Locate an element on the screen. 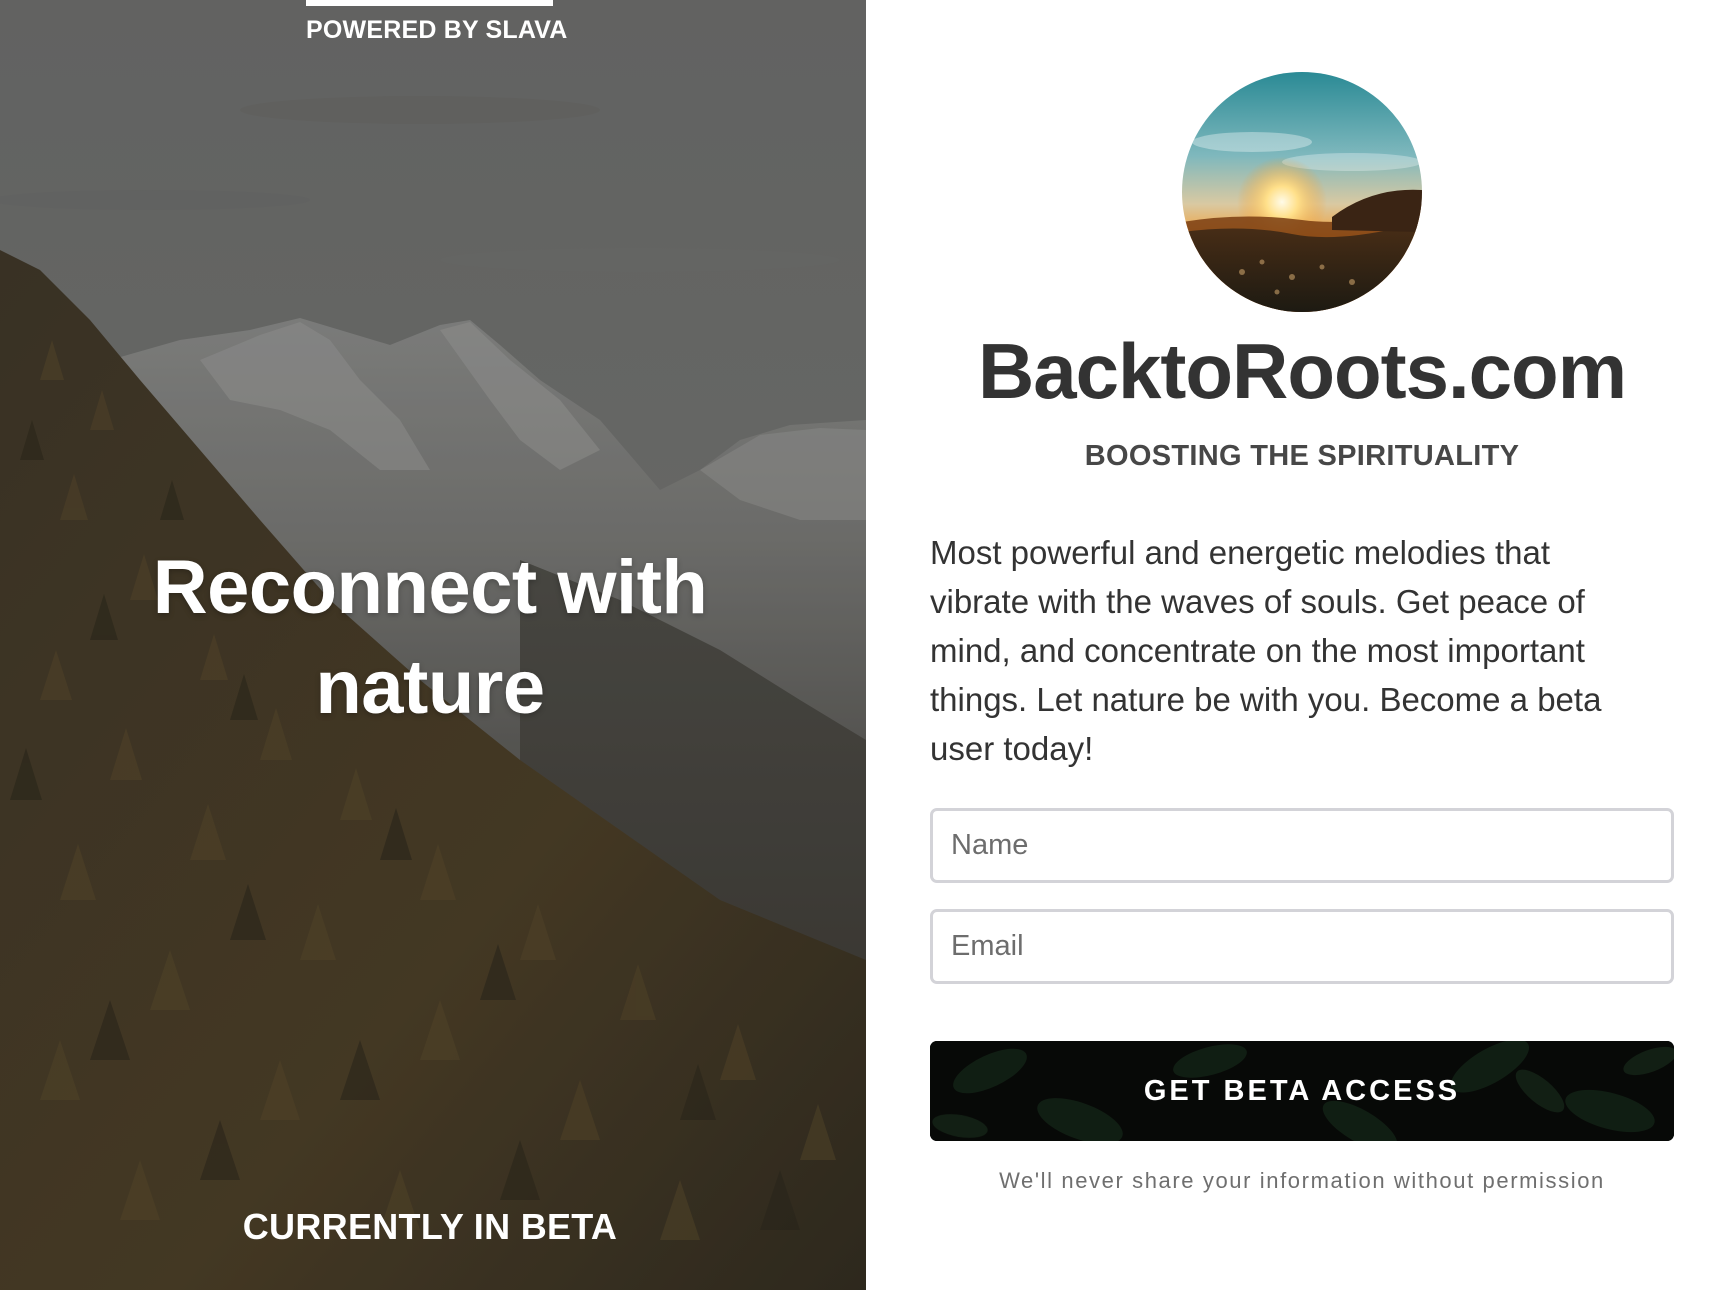 The height and width of the screenshot is (1290, 1718). hero-headline: Reconnect with nature is located at coordinates (430, 637).